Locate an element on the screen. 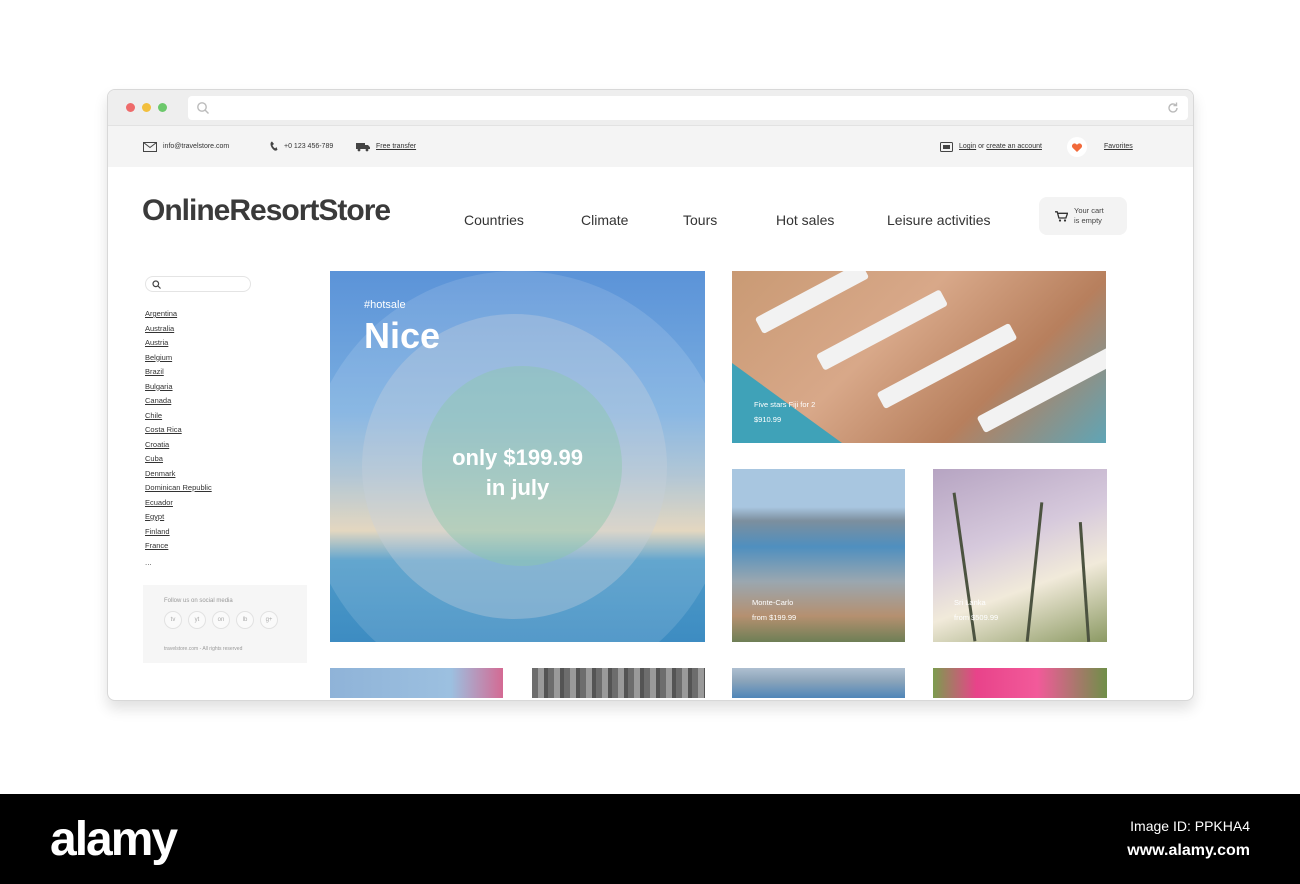 The width and height of the screenshot is (1300, 884). tile-price: from $199.99 is located at coordinates (774, 617).